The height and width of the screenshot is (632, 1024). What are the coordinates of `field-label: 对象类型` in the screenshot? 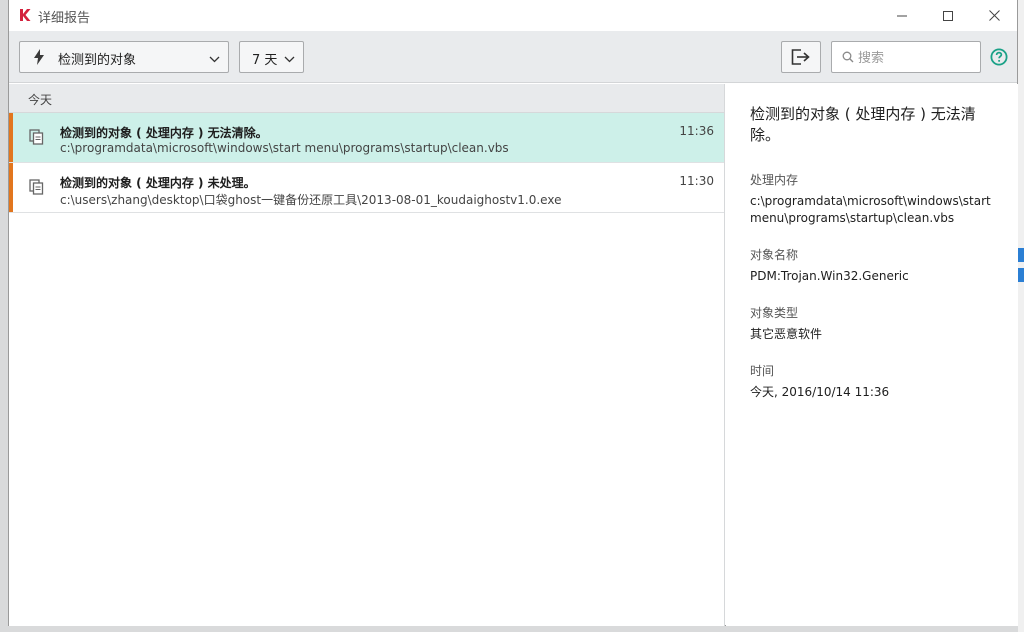 It's located at (774, 313).